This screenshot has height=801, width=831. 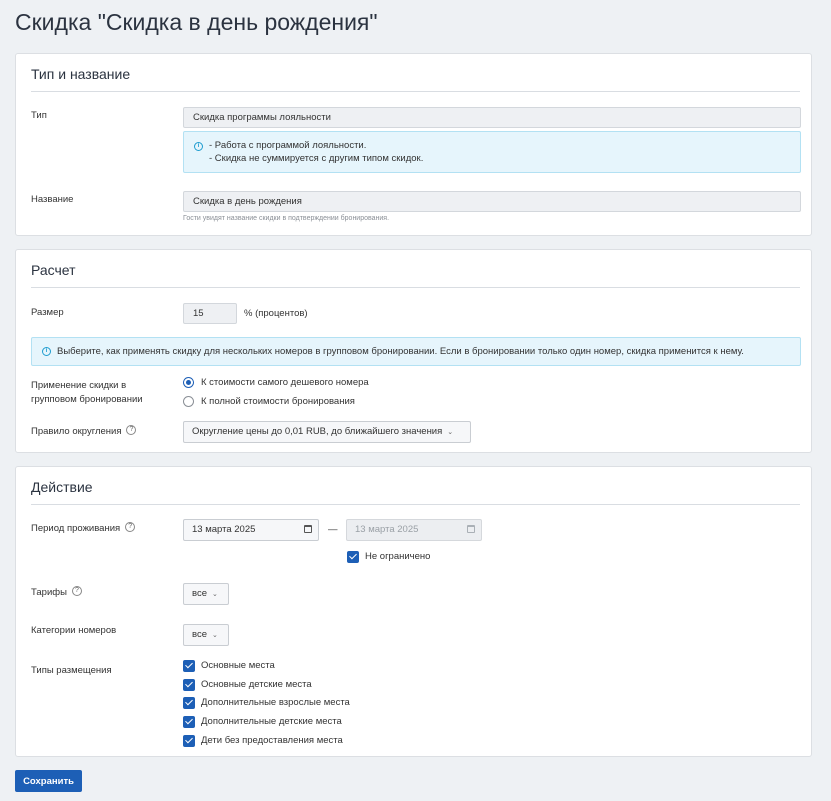 What do you see at coordinates (74, 630) in the screenshot?
I see `categories-label: Категории номеров` at bounding box center [74, 630].